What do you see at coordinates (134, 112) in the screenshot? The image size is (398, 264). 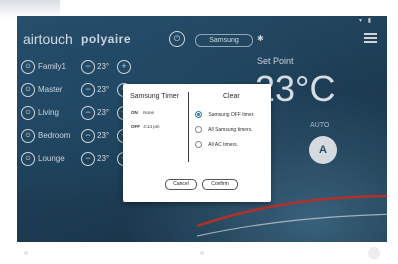 I see `timer-on-label: ON` at bounding box center [134, 112].